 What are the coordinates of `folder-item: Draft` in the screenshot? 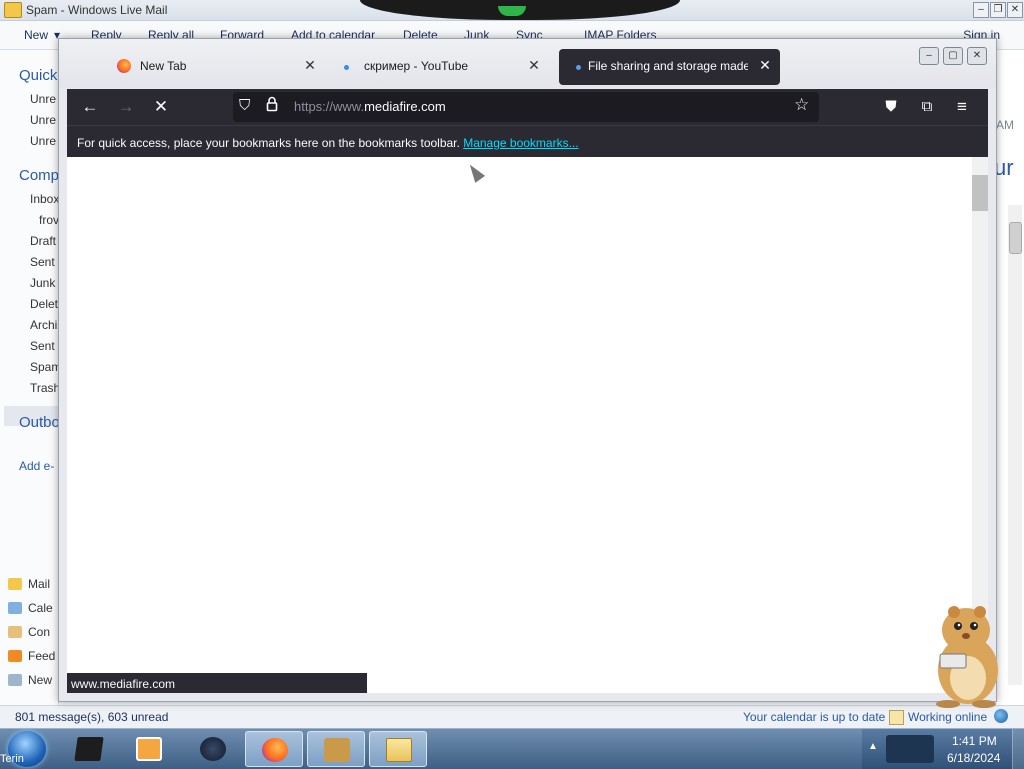 It's located at (43, 241).